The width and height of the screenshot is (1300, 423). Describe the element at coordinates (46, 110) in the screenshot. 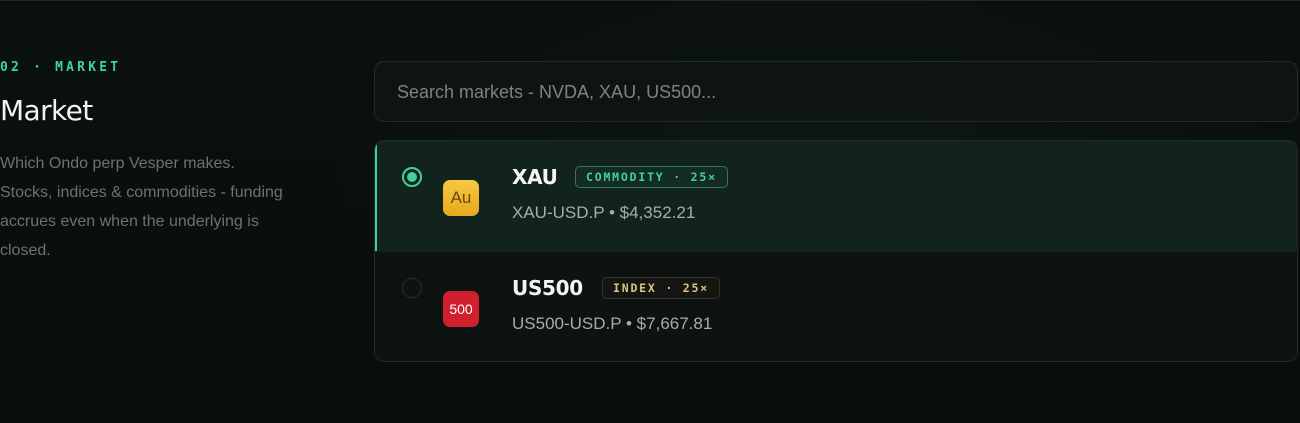

I see `section-title: Market` at that location.